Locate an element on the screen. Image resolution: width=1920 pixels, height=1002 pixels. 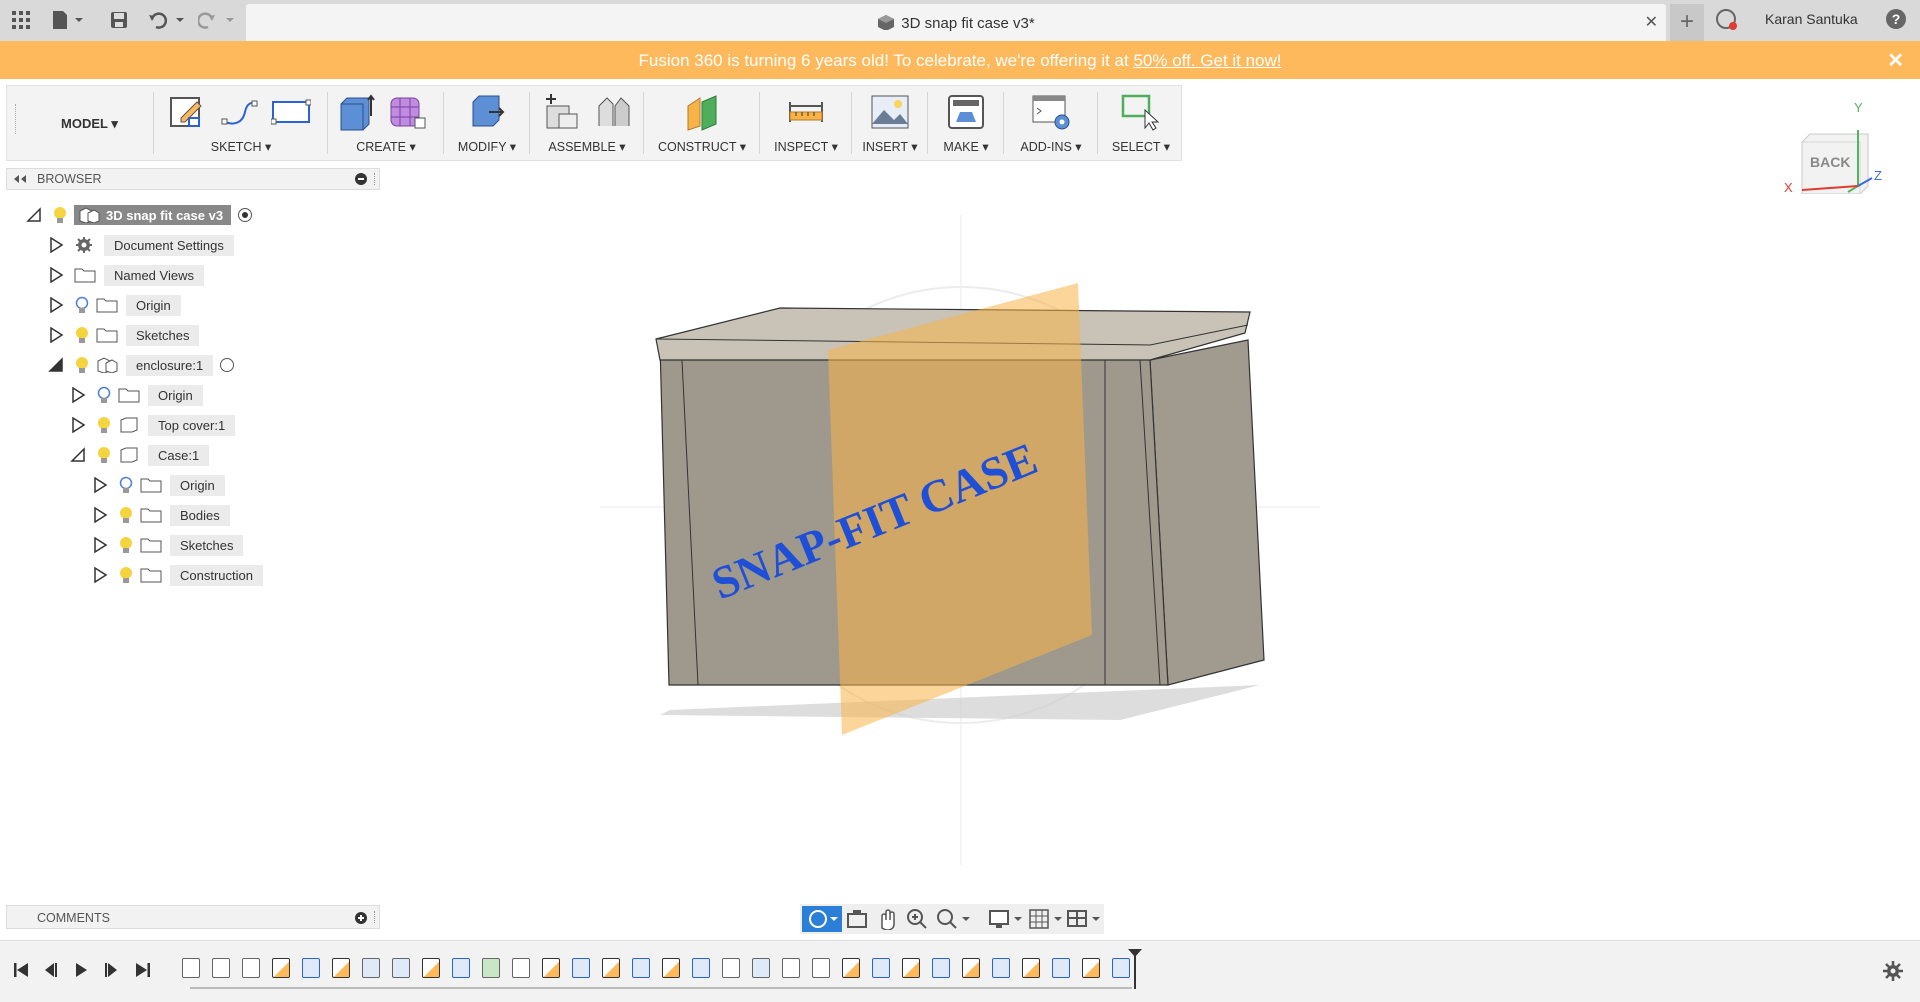
modify-menu: MODIFY ▾ is located at coordinates (487, 146).